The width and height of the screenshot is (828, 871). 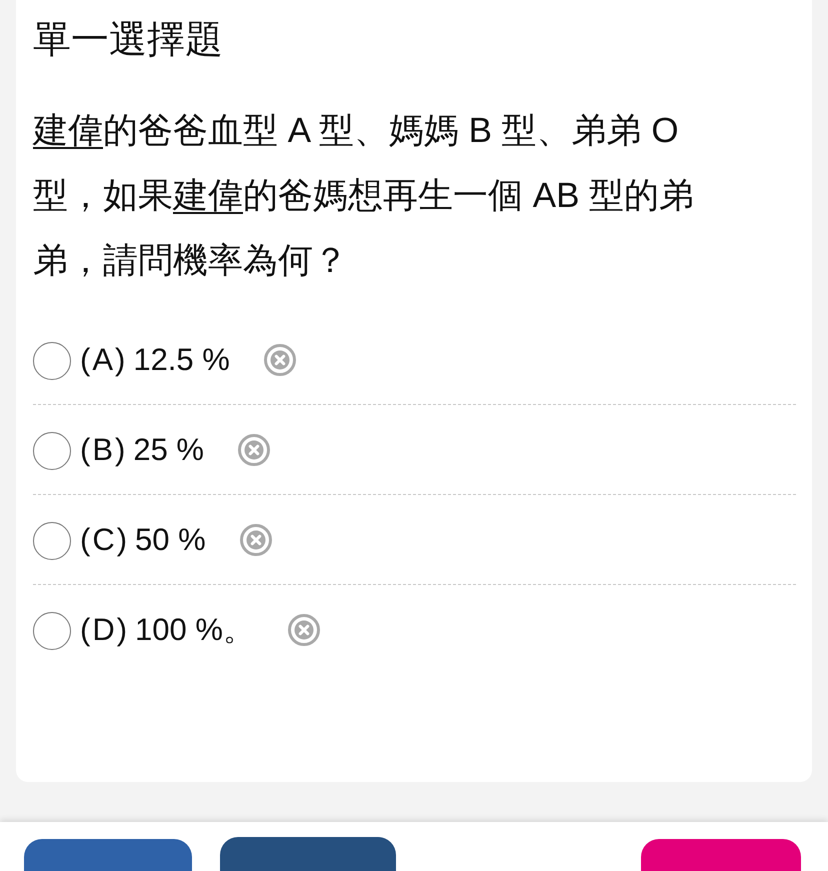 I want to click on option-letter: (C), so click(x=105, y=539).